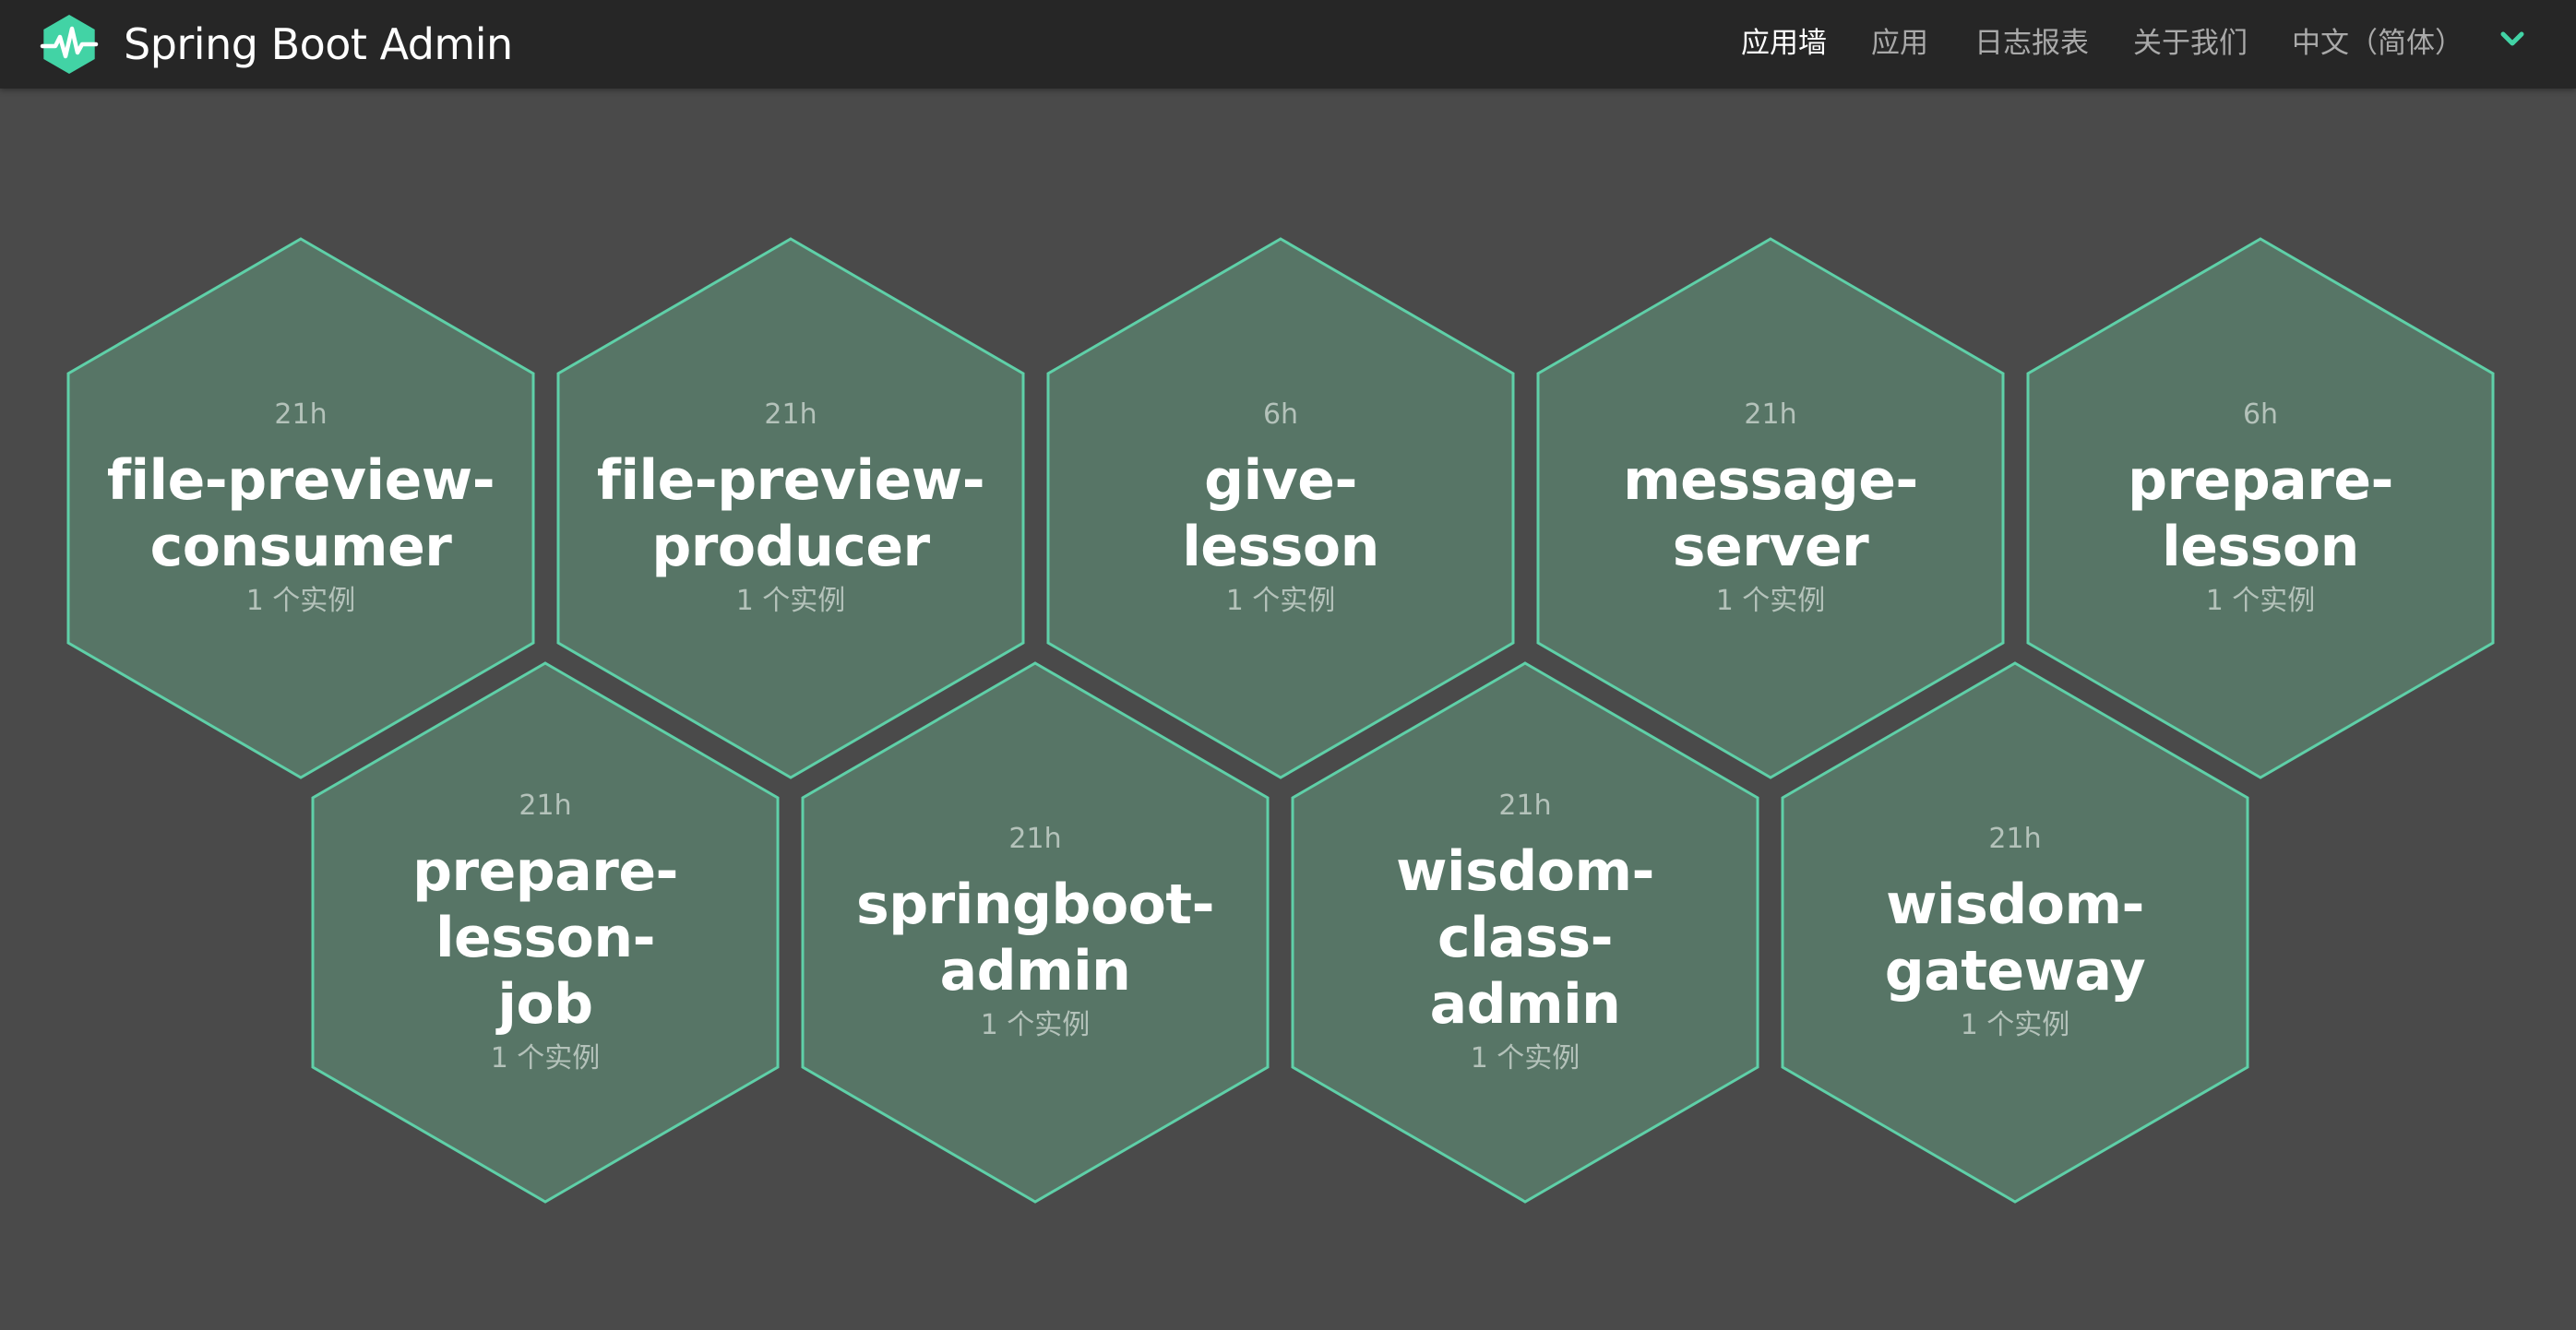  Describe the element at coordinates (2190, 40) in the screenshot. I see `nav-item-about-us: 关于我们` at that location.